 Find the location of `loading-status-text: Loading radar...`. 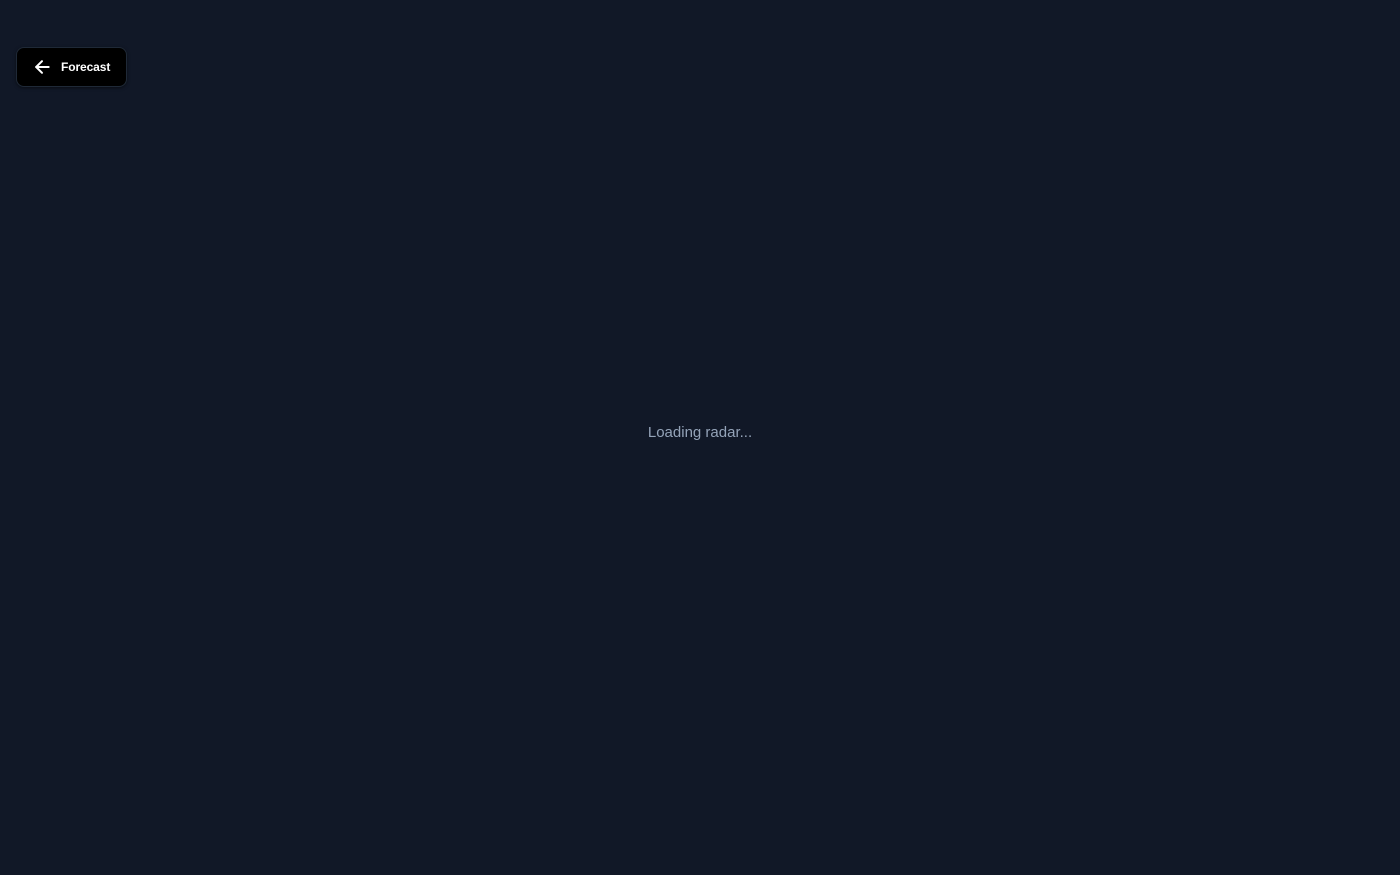

loading-status-text: Loading radar... is located at coordinates (700, 432).